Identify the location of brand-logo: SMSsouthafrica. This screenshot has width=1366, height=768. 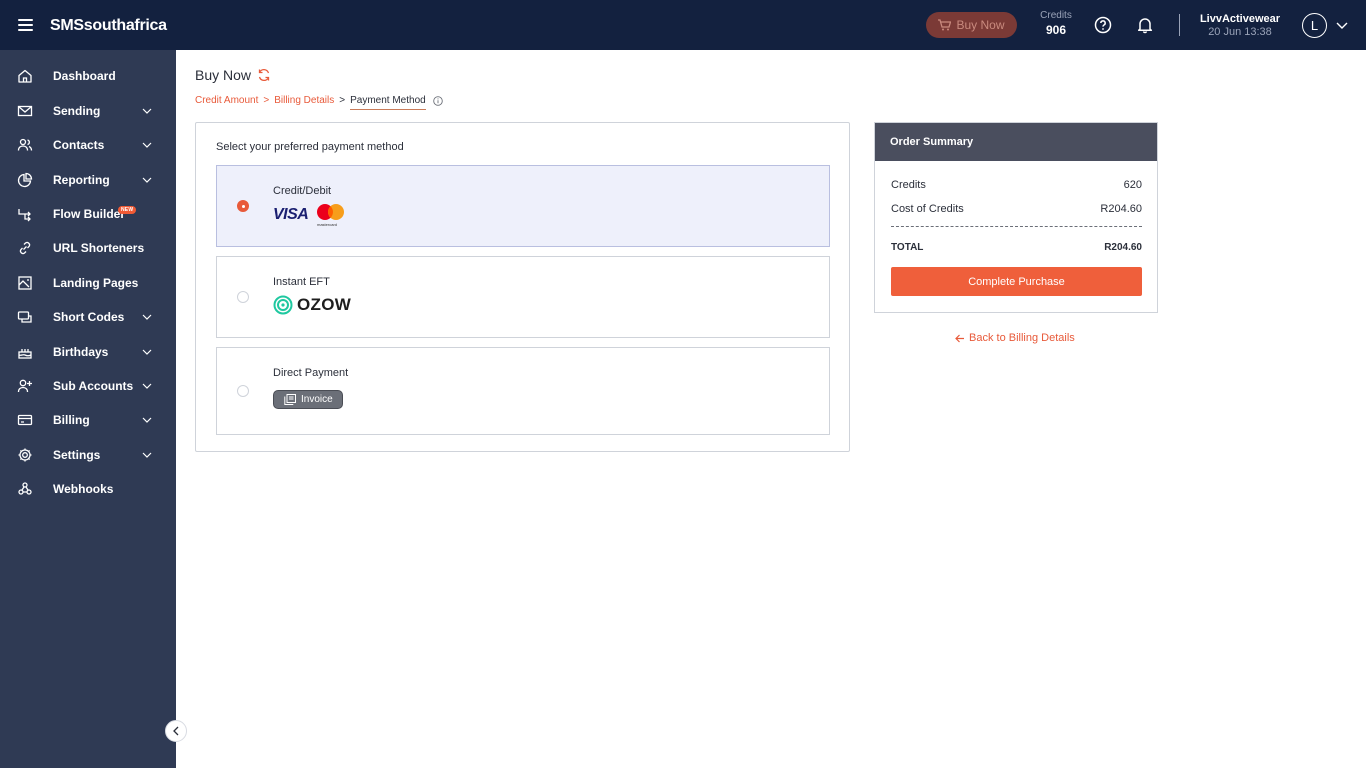
(108, 26).